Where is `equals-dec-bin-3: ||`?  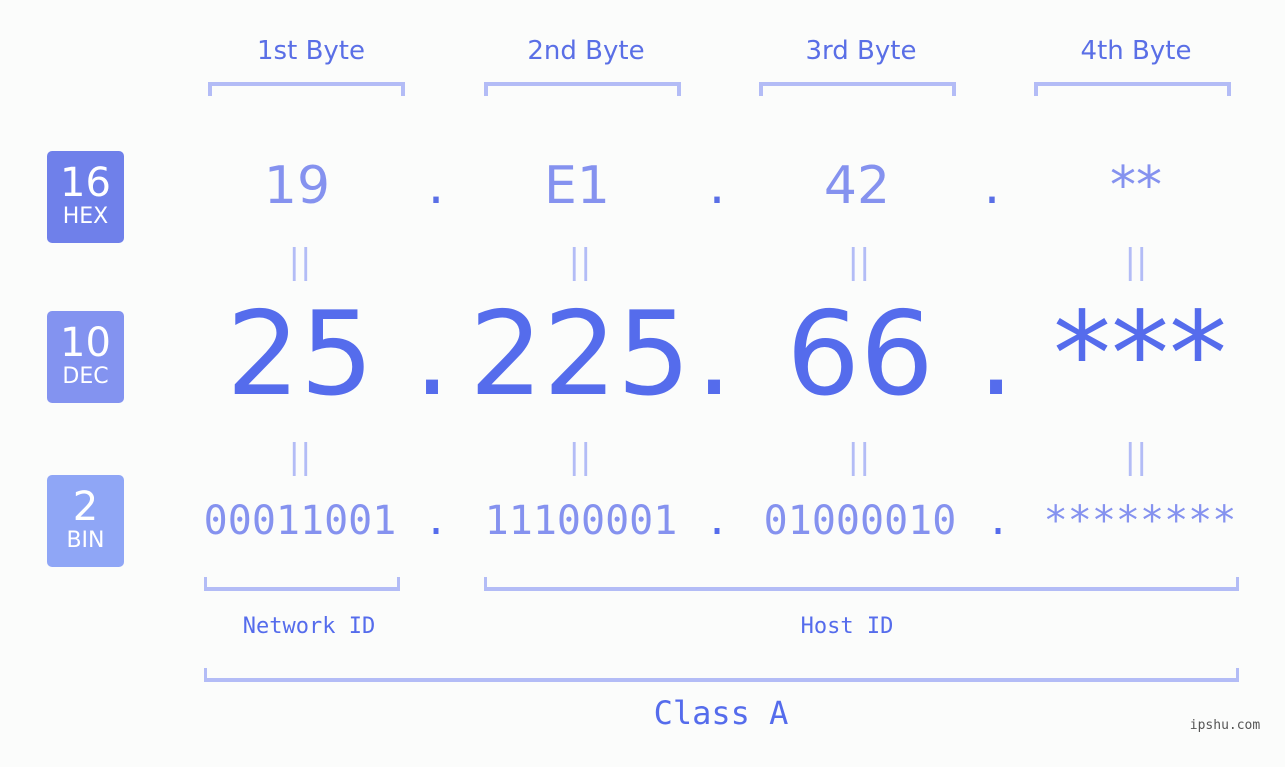
equals-dec-bin-3: || is located at coordinates (859, 457).